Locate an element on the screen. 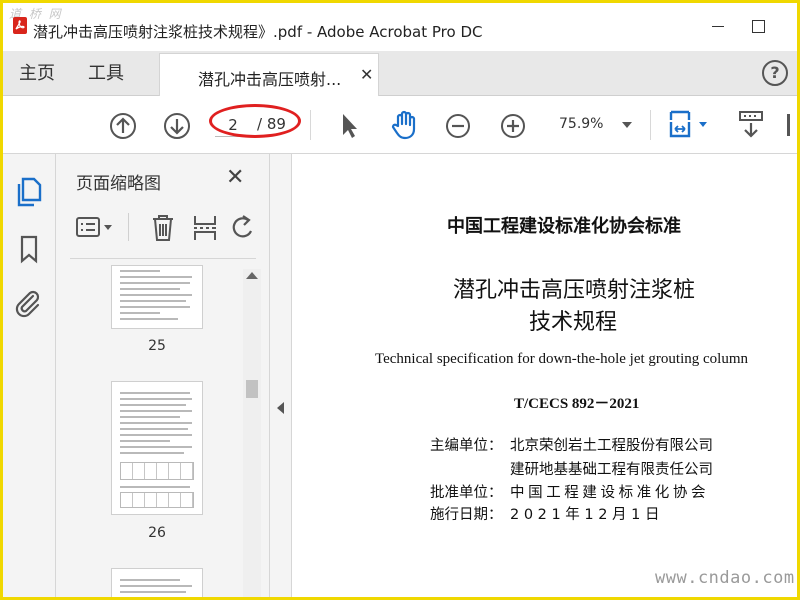 This screenshot has height=600, width=800. tab-document: 潜孔冲击高压喷射... ✕ is located at coordinates (269, 75).